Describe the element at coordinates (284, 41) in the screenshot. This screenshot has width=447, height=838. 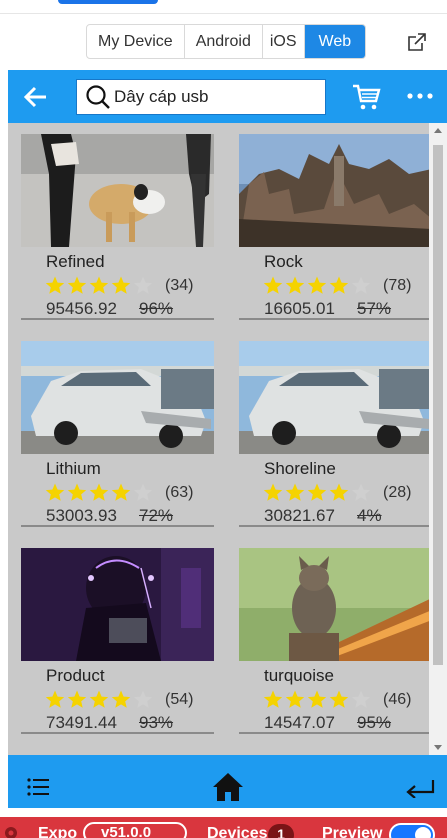
I see `tab-ios: iOS` at that location.